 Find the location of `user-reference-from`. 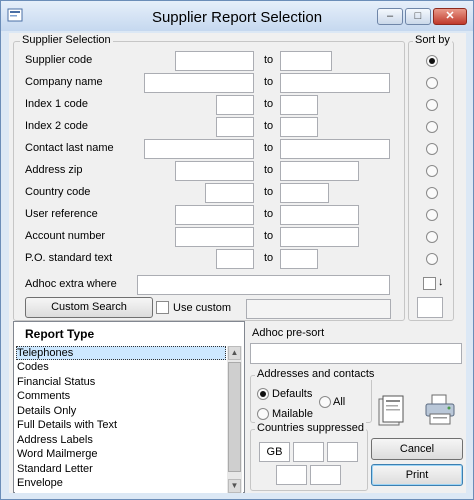

user-reference-from is located at coordinates (214, 215).